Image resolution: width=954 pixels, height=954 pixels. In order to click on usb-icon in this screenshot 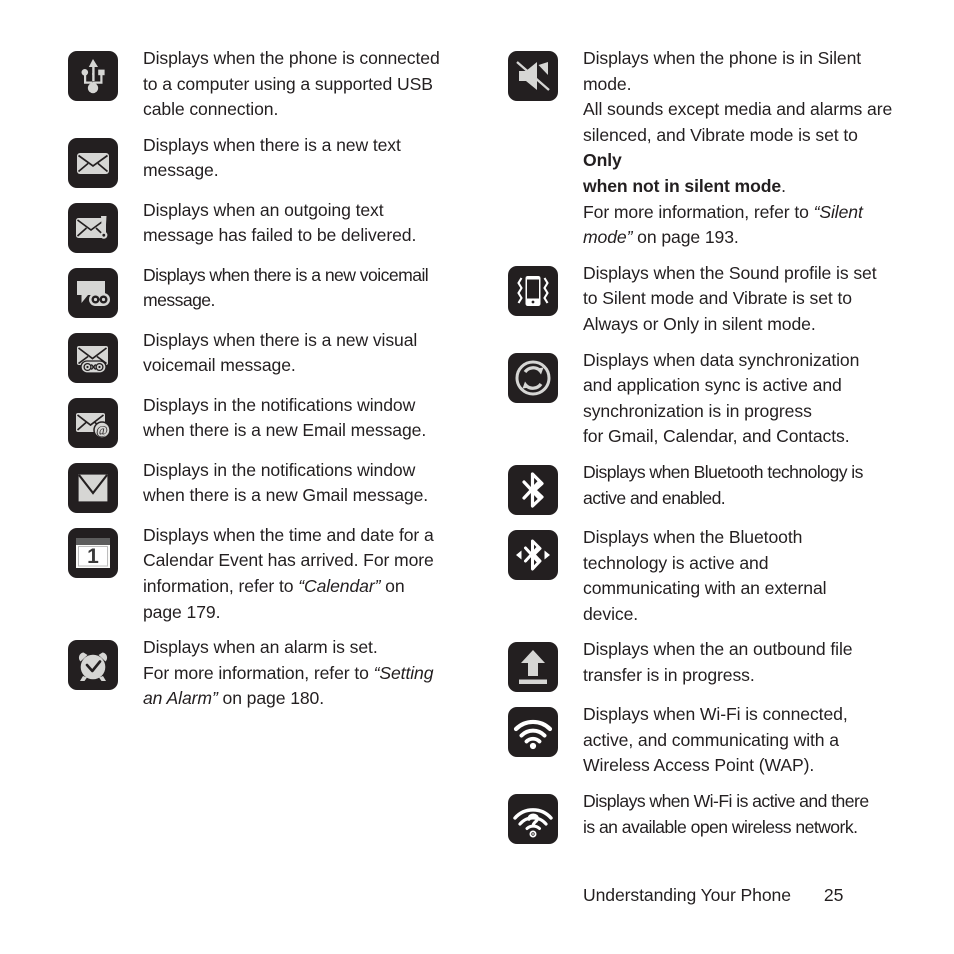, I will do `click(93, 76)`.